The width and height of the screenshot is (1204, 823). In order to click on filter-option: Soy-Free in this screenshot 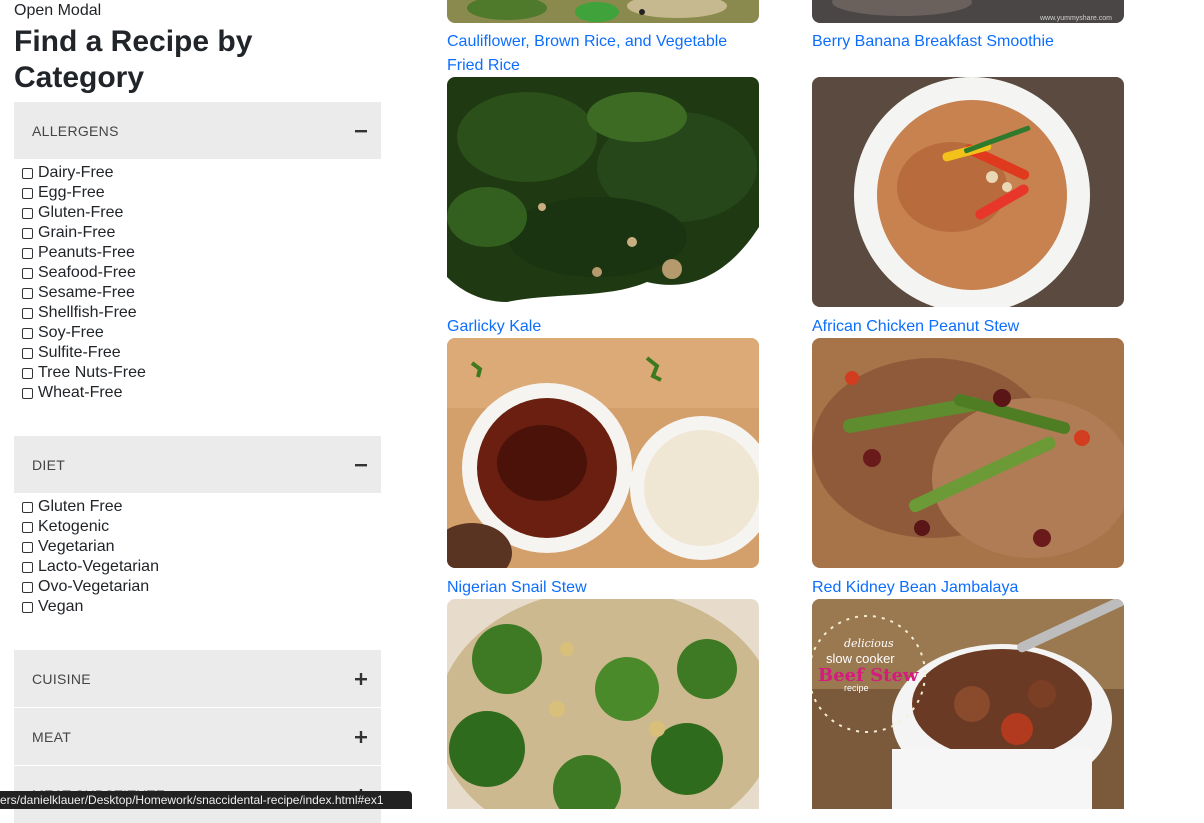, I will do `click(84, 333)`.